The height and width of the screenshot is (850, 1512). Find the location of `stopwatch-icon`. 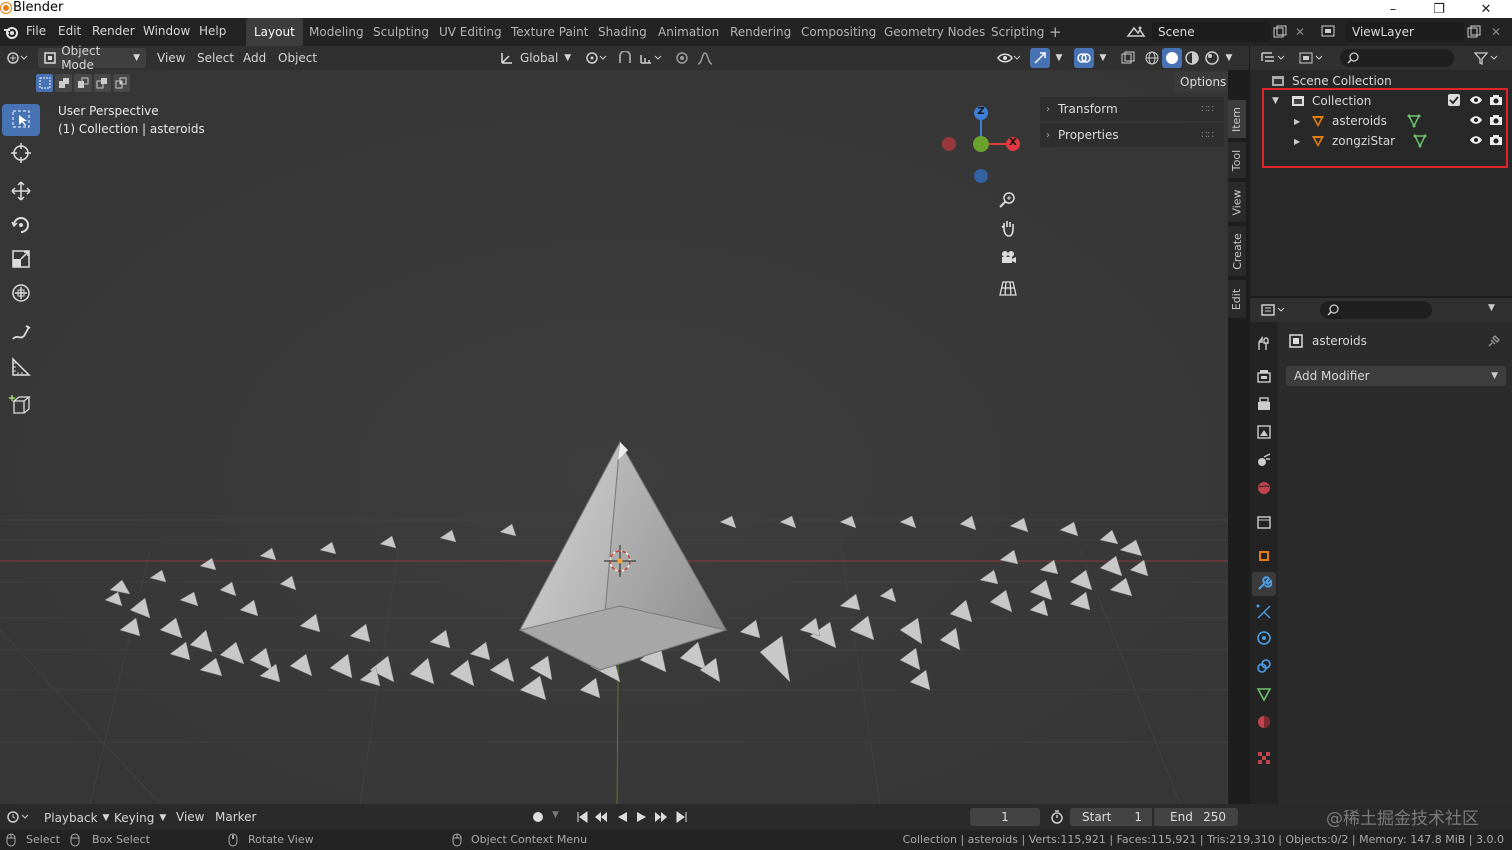

stopwatch-icon is located at coordinates (1057, 817).